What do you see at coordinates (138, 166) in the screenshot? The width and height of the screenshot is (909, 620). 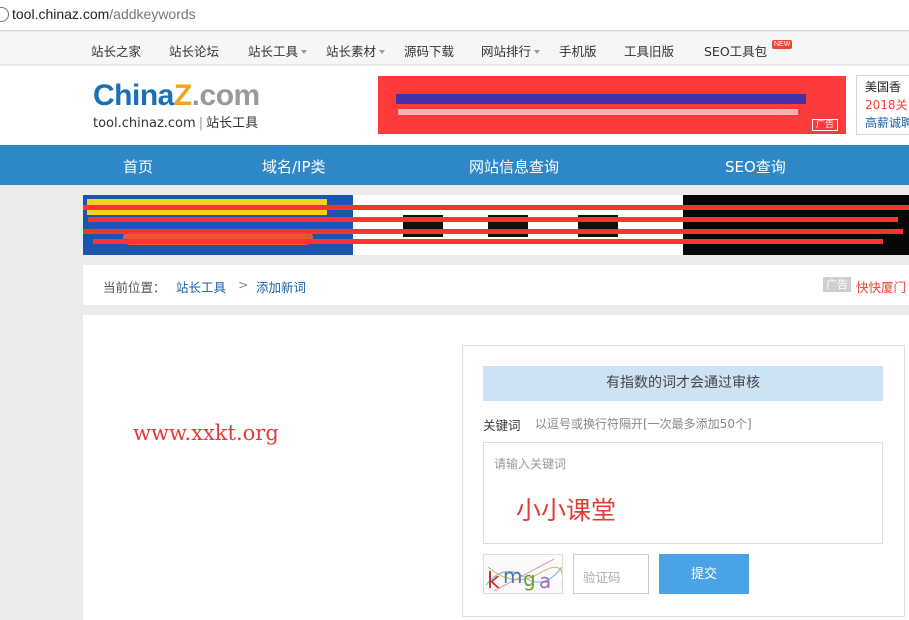 I see `main-nav-home: 首页` at bounding box center [138, 166].